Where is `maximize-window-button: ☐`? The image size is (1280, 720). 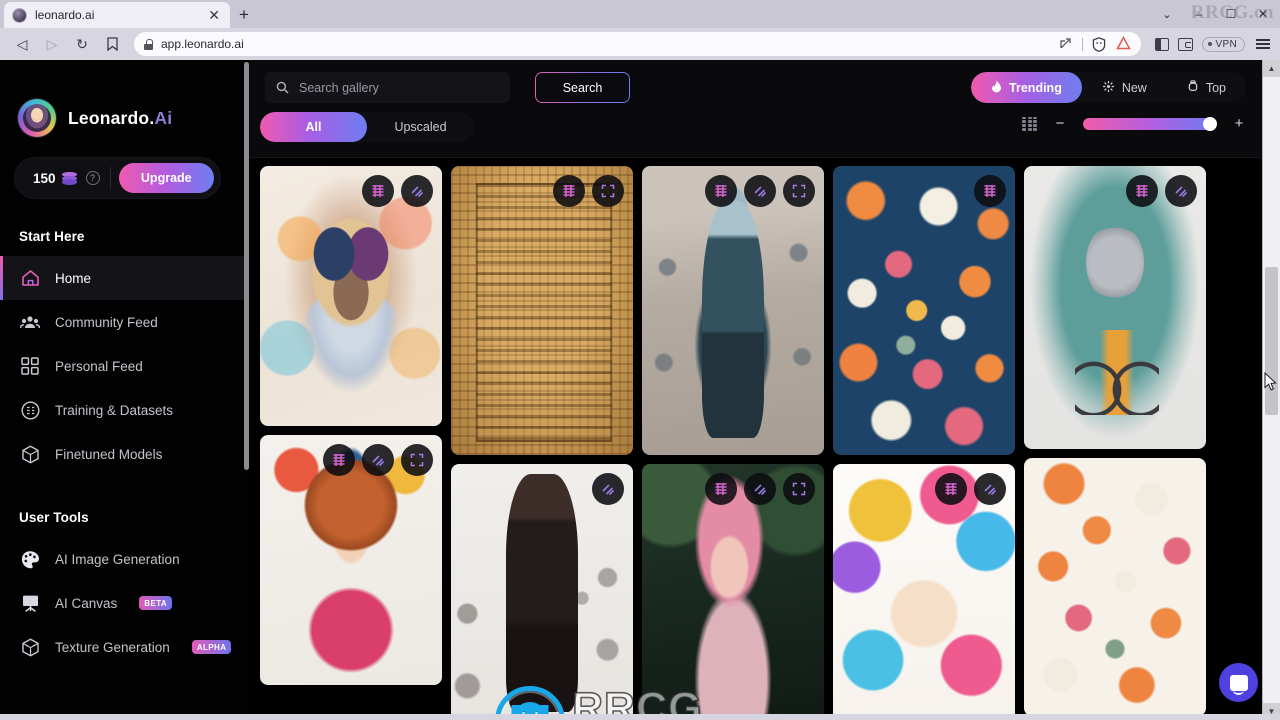
maximize-window-button: ☐ is located at coordinates (1231, 14).